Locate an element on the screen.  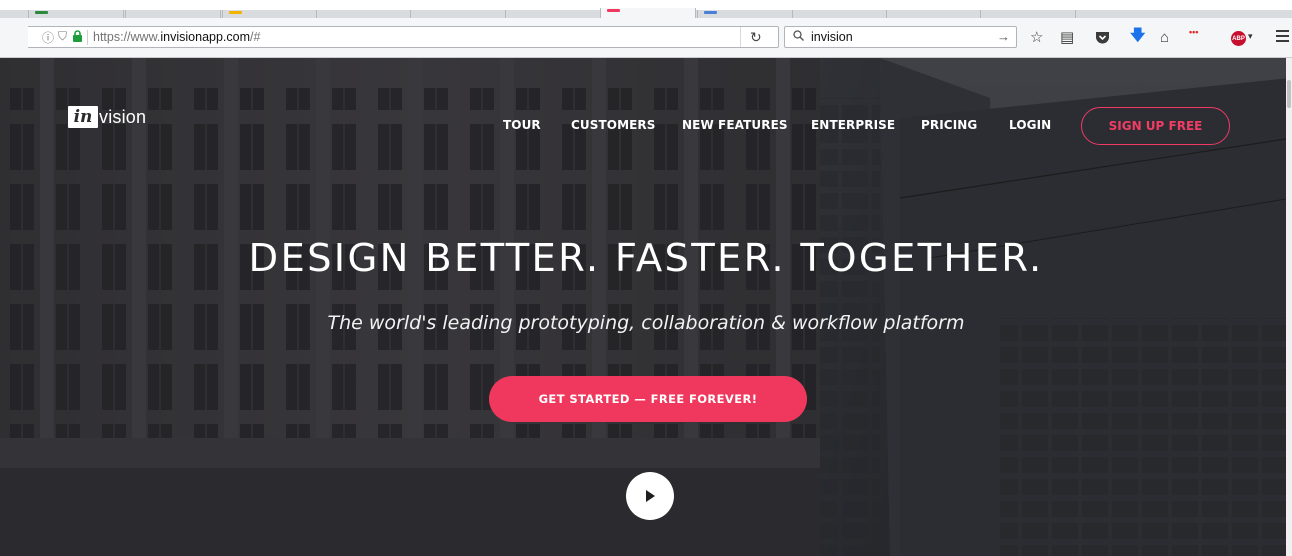
invision-logo: in vision is located at coordinates (107, 117).